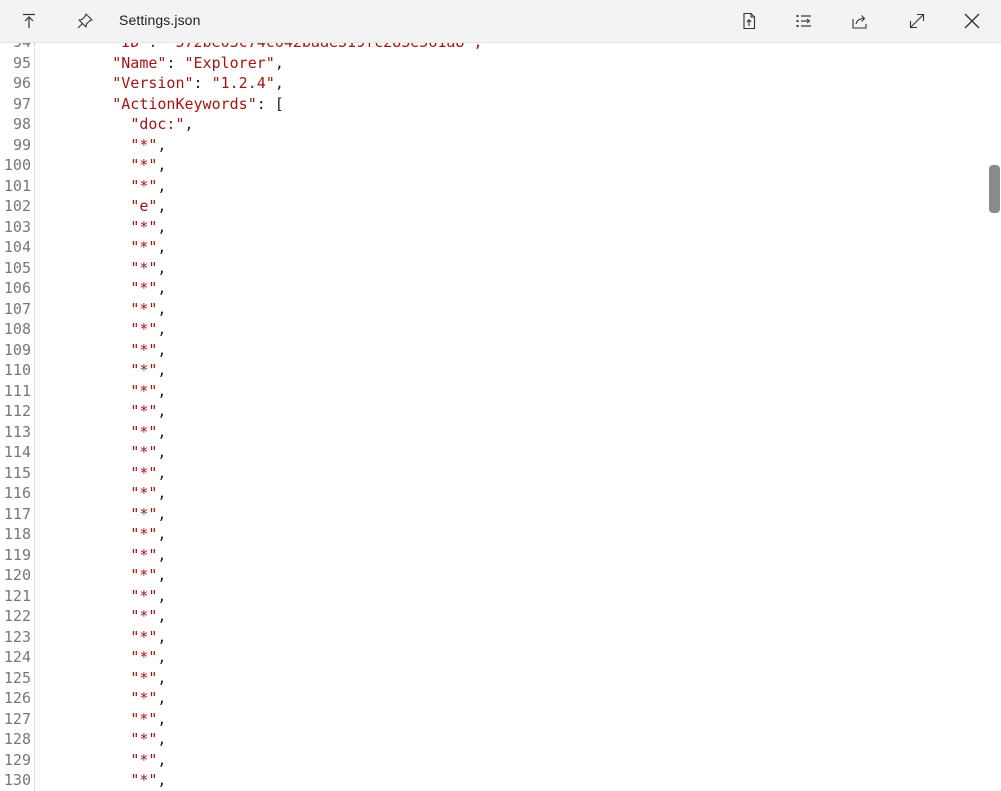  Describe the element at coordinates (117, 124) in the screenshot. I see `line-content: "doc:",` at that location.